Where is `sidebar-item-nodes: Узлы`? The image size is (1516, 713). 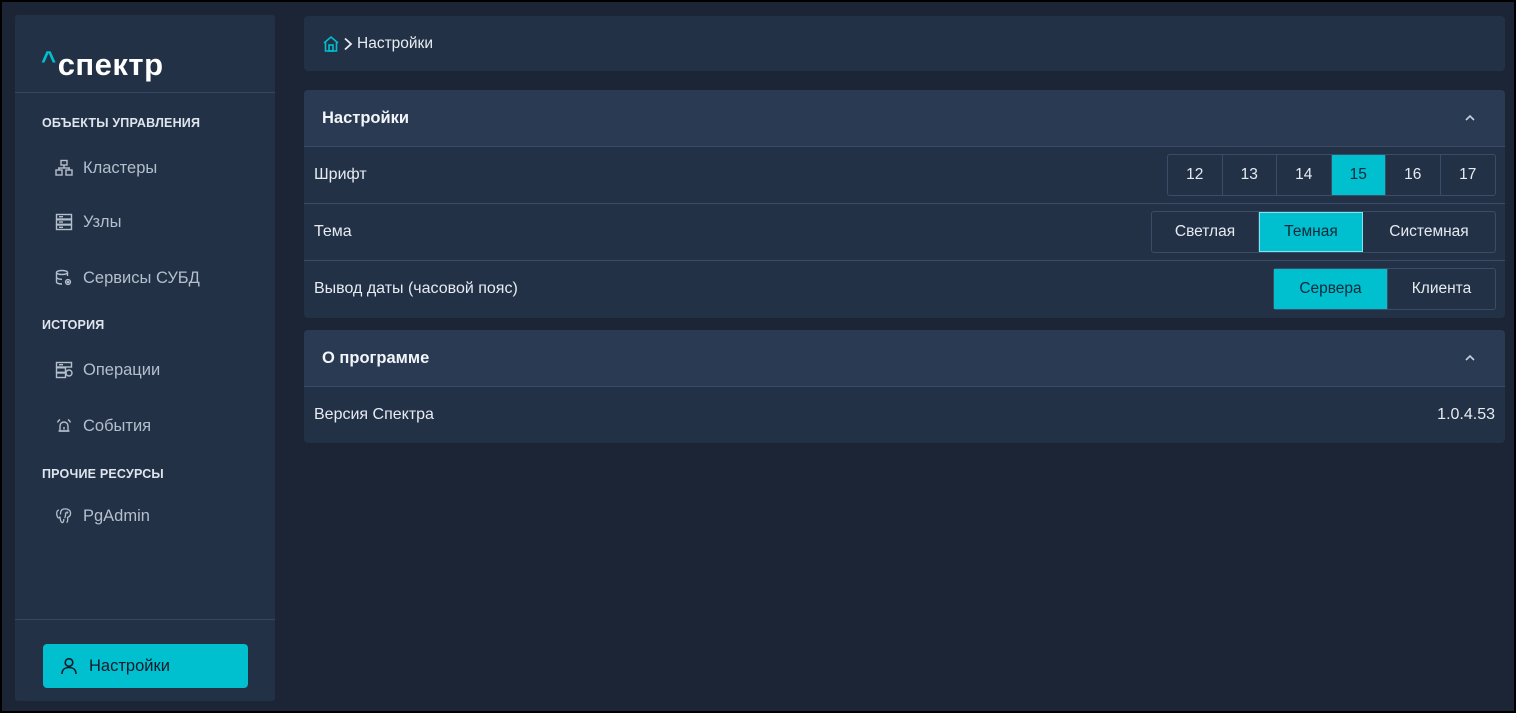 sidebar-item-nodes: Узлы is located at coordinates (88, 222).